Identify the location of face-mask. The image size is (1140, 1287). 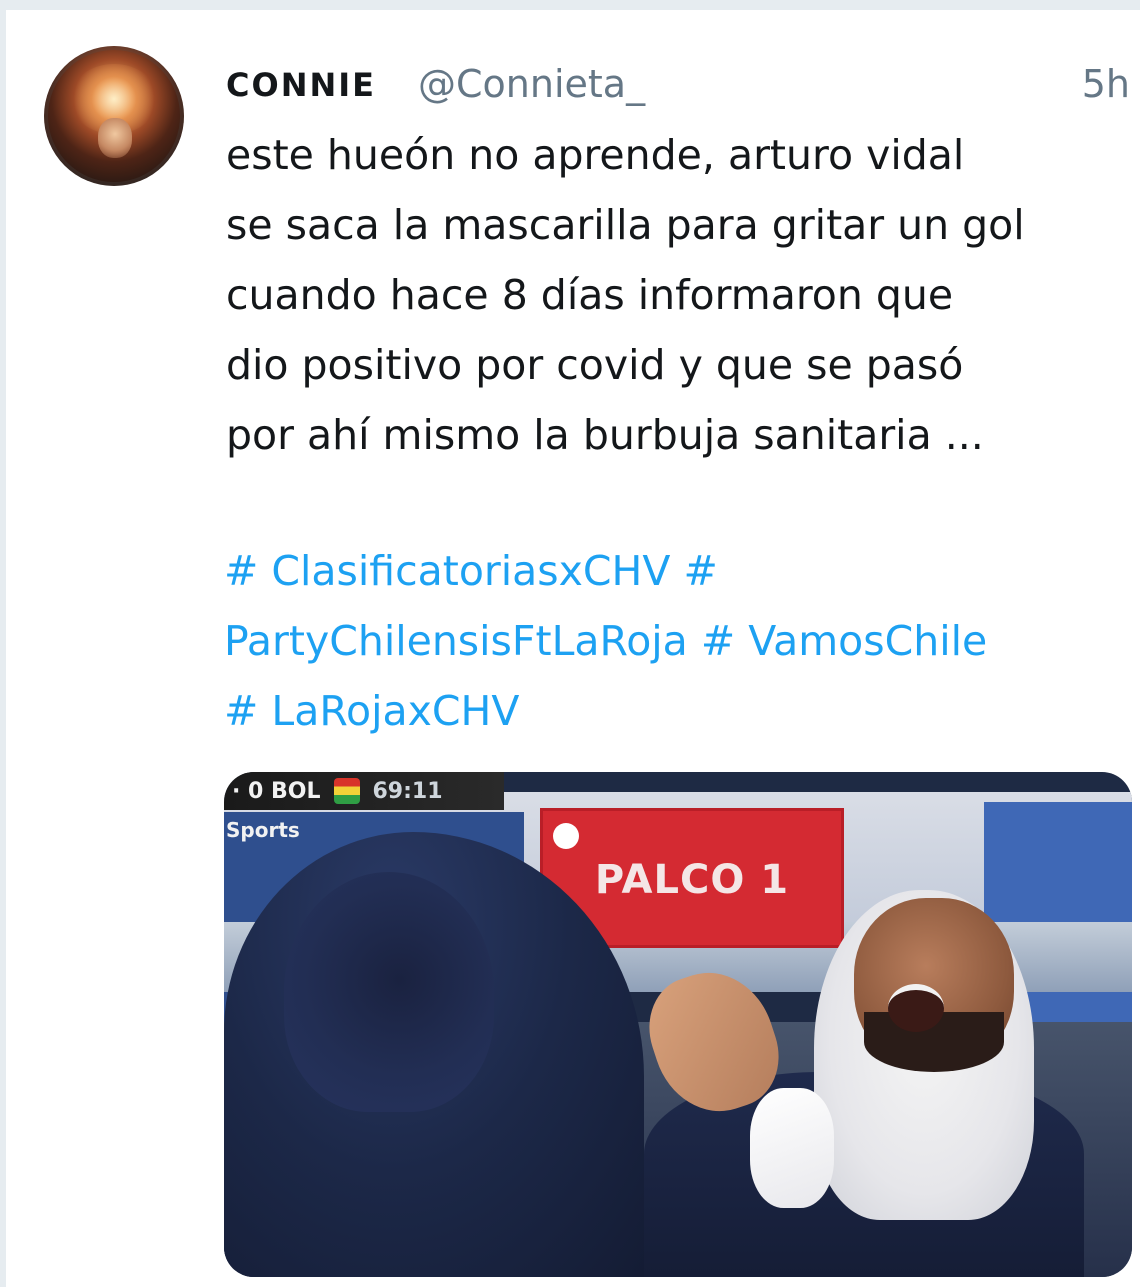
(792, 1148).